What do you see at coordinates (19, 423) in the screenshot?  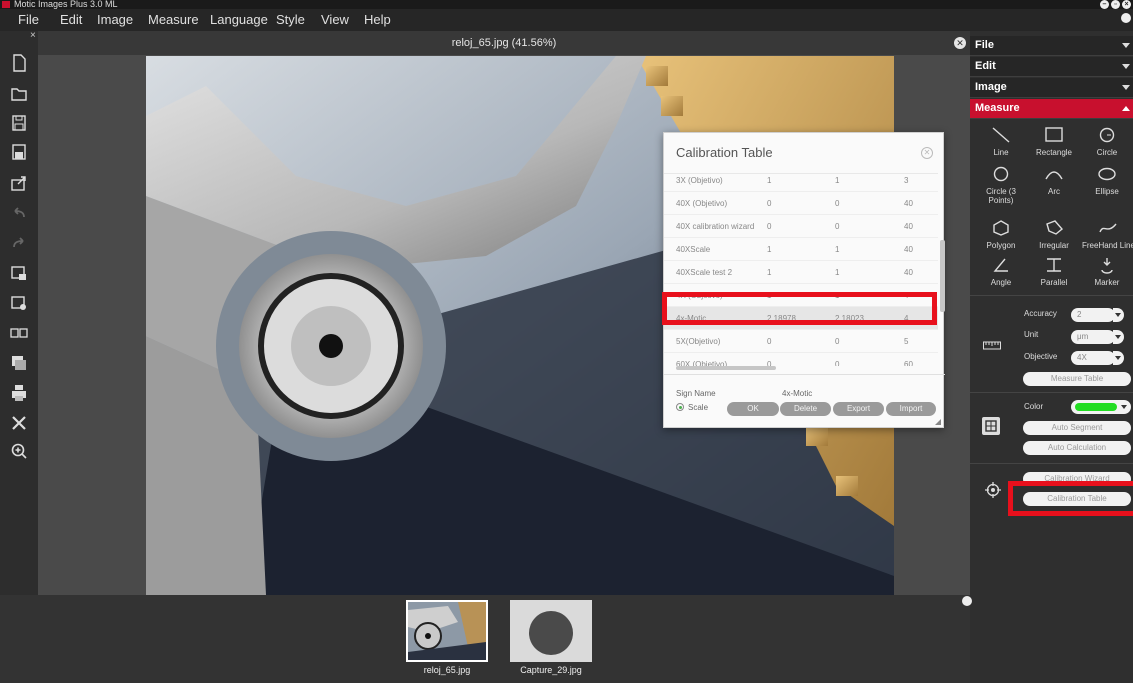 I see `tools-icon` at bounding box center [19, 423].